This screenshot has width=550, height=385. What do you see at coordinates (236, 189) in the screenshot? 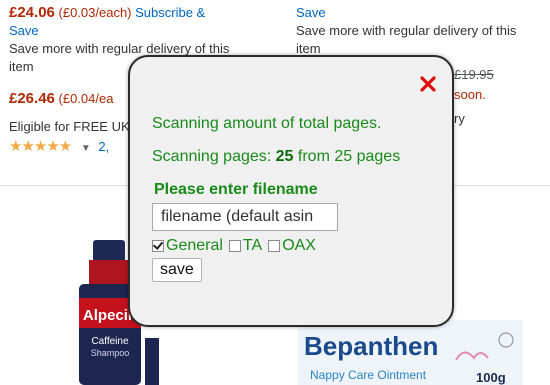
I see `filename-label: Please enter filename` at bounding box center [236, 189].